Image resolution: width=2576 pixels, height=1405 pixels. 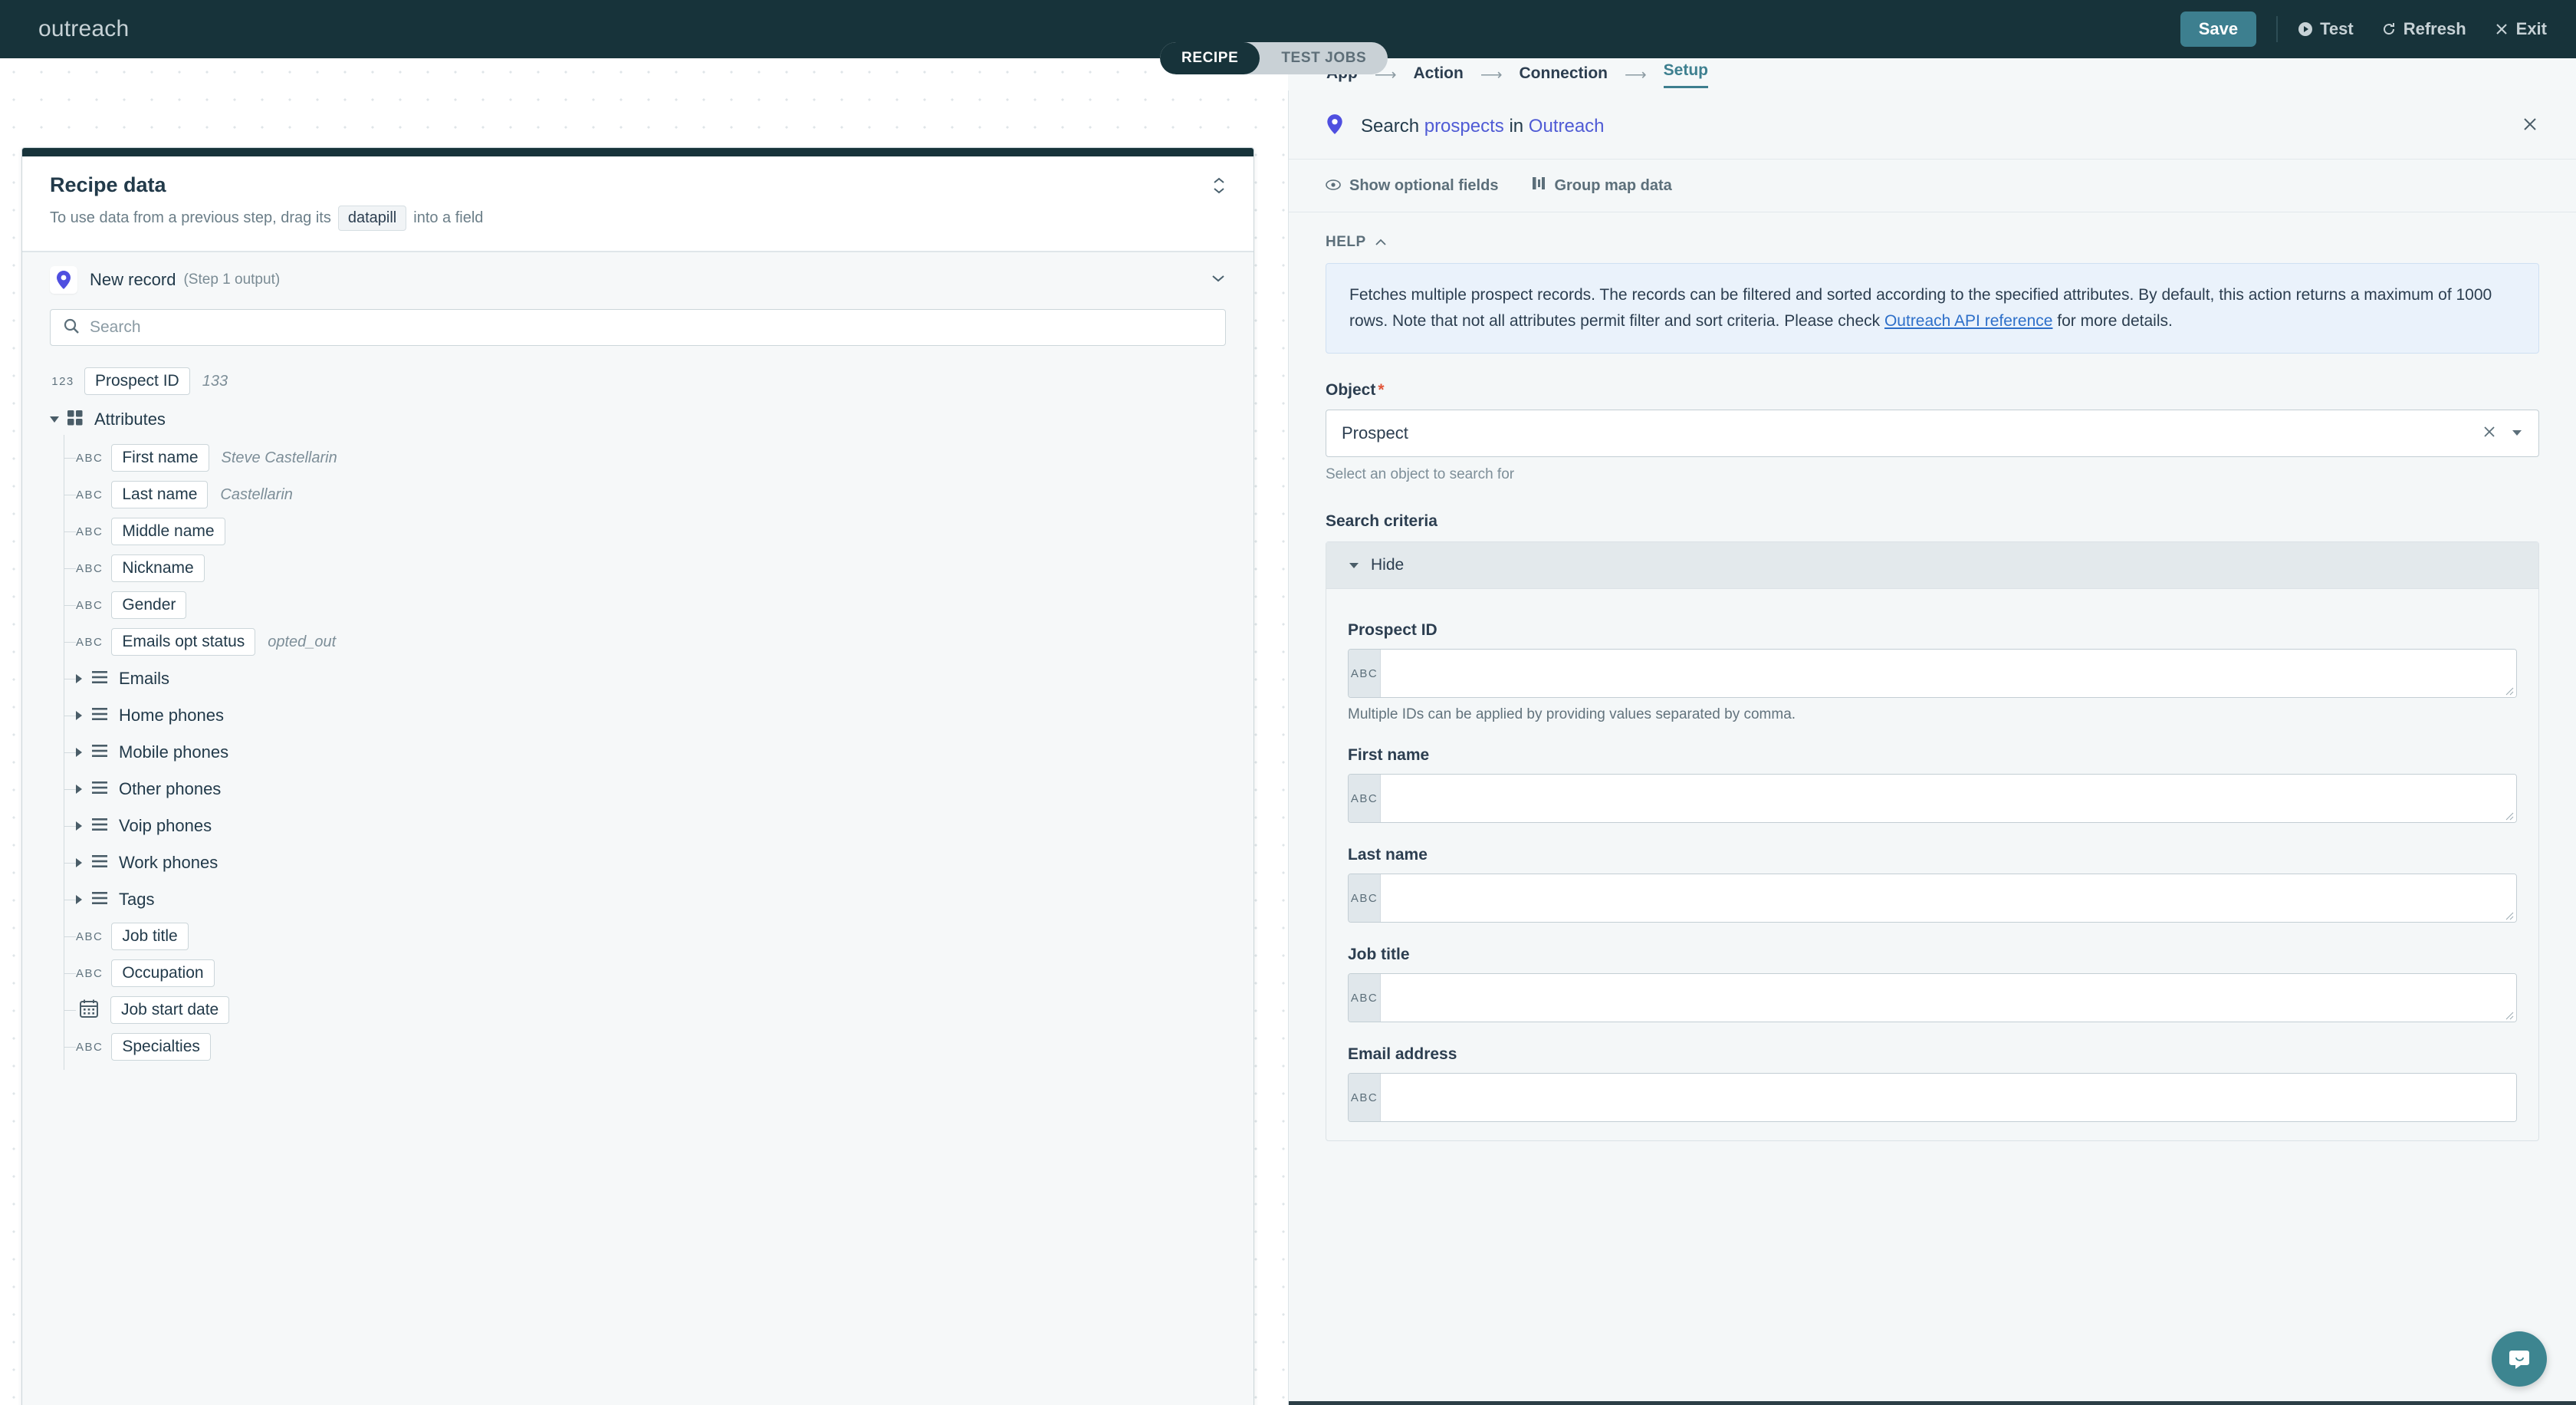 I want to click on datapill-job-title: Job title, so click(x=150, y=937).